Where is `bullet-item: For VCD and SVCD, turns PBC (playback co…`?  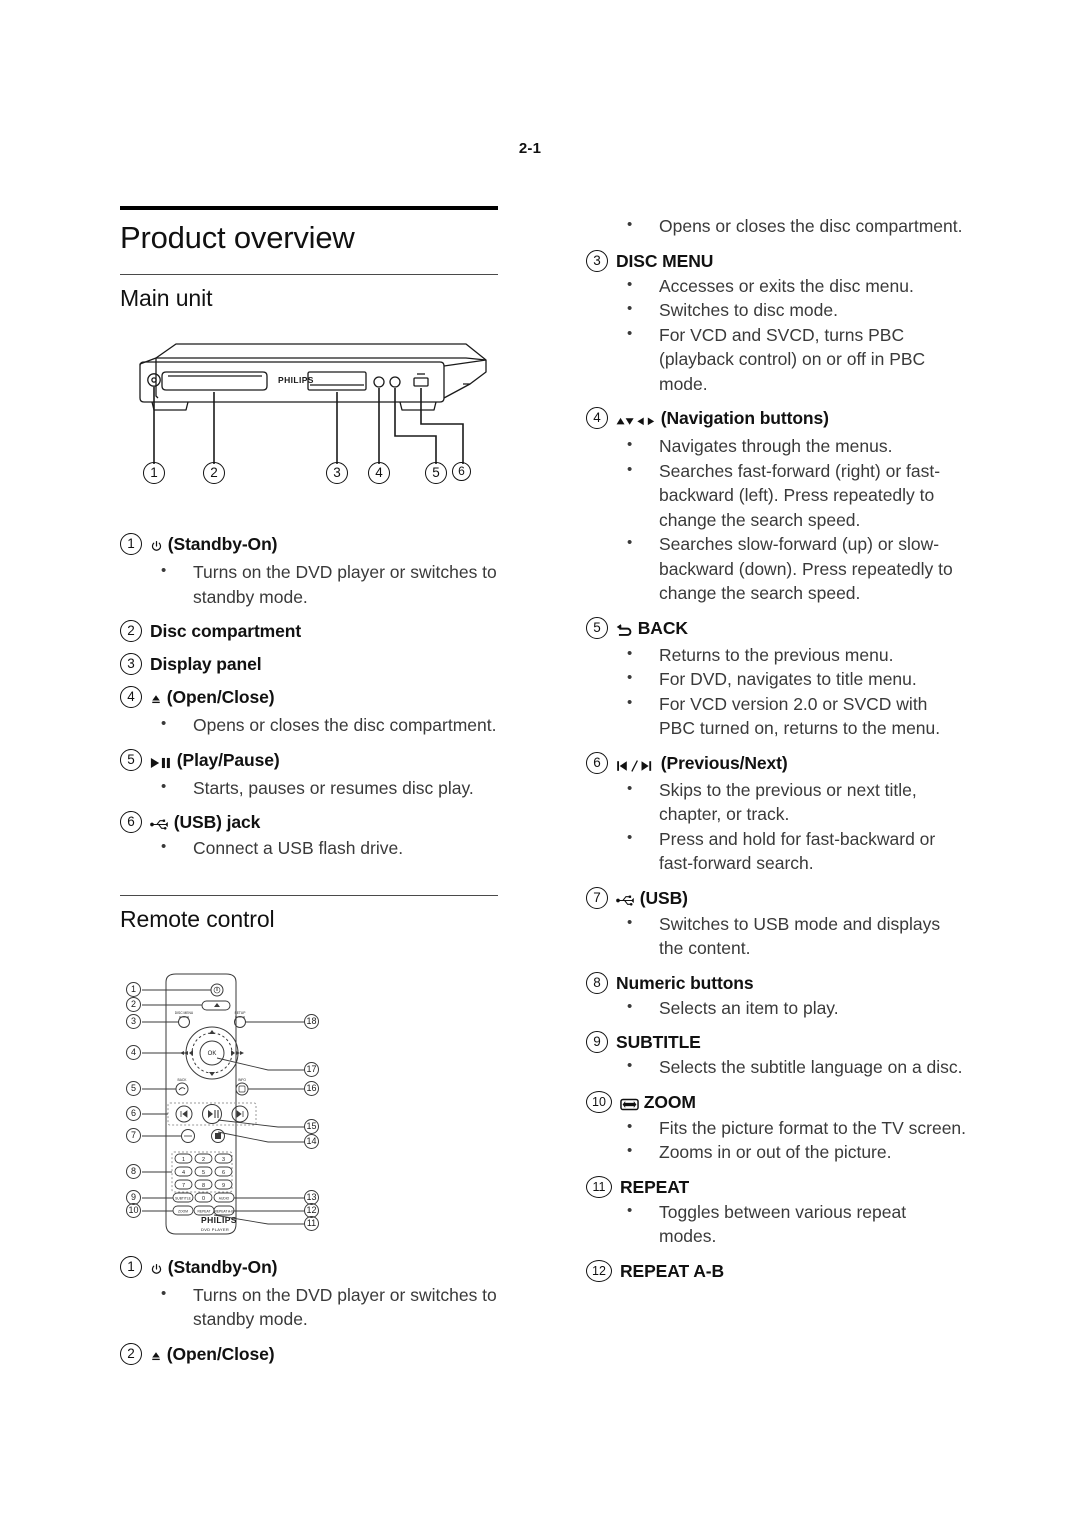 bullet-item: For VCD and SVCD, turns PBC (playback co… is located at coordinates (777, 359).